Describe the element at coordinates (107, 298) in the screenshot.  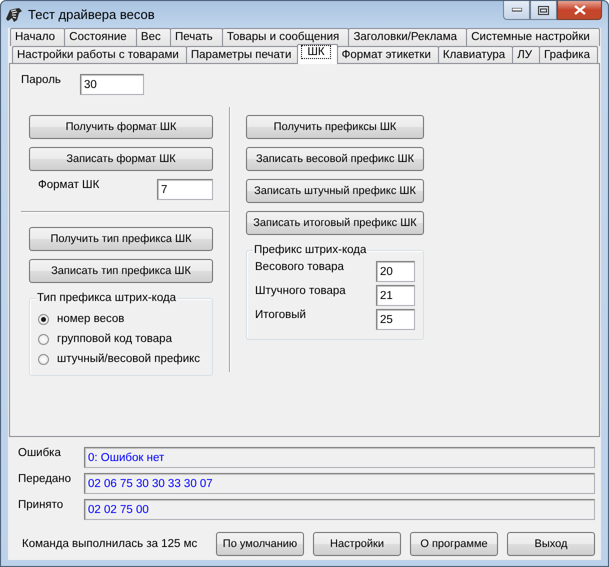
I see `group-title: Тип префикса штрих-кода` at that location.